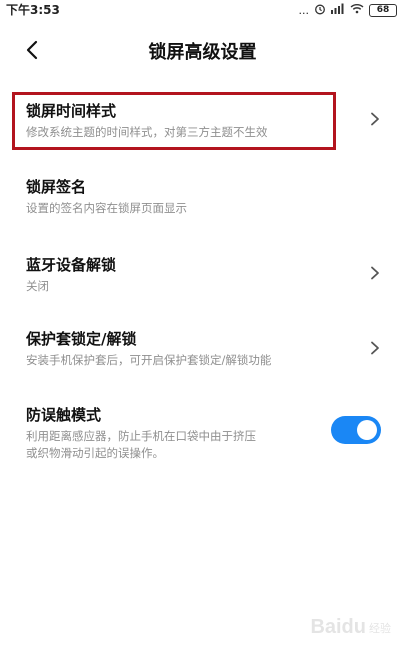  What do you see at coordinates (202, 199) in the screenshot?
I see `setting-lock-signature: 锁屏签名 设置的签名内容在锁屏页面显示` at bounding box center [202, 199].